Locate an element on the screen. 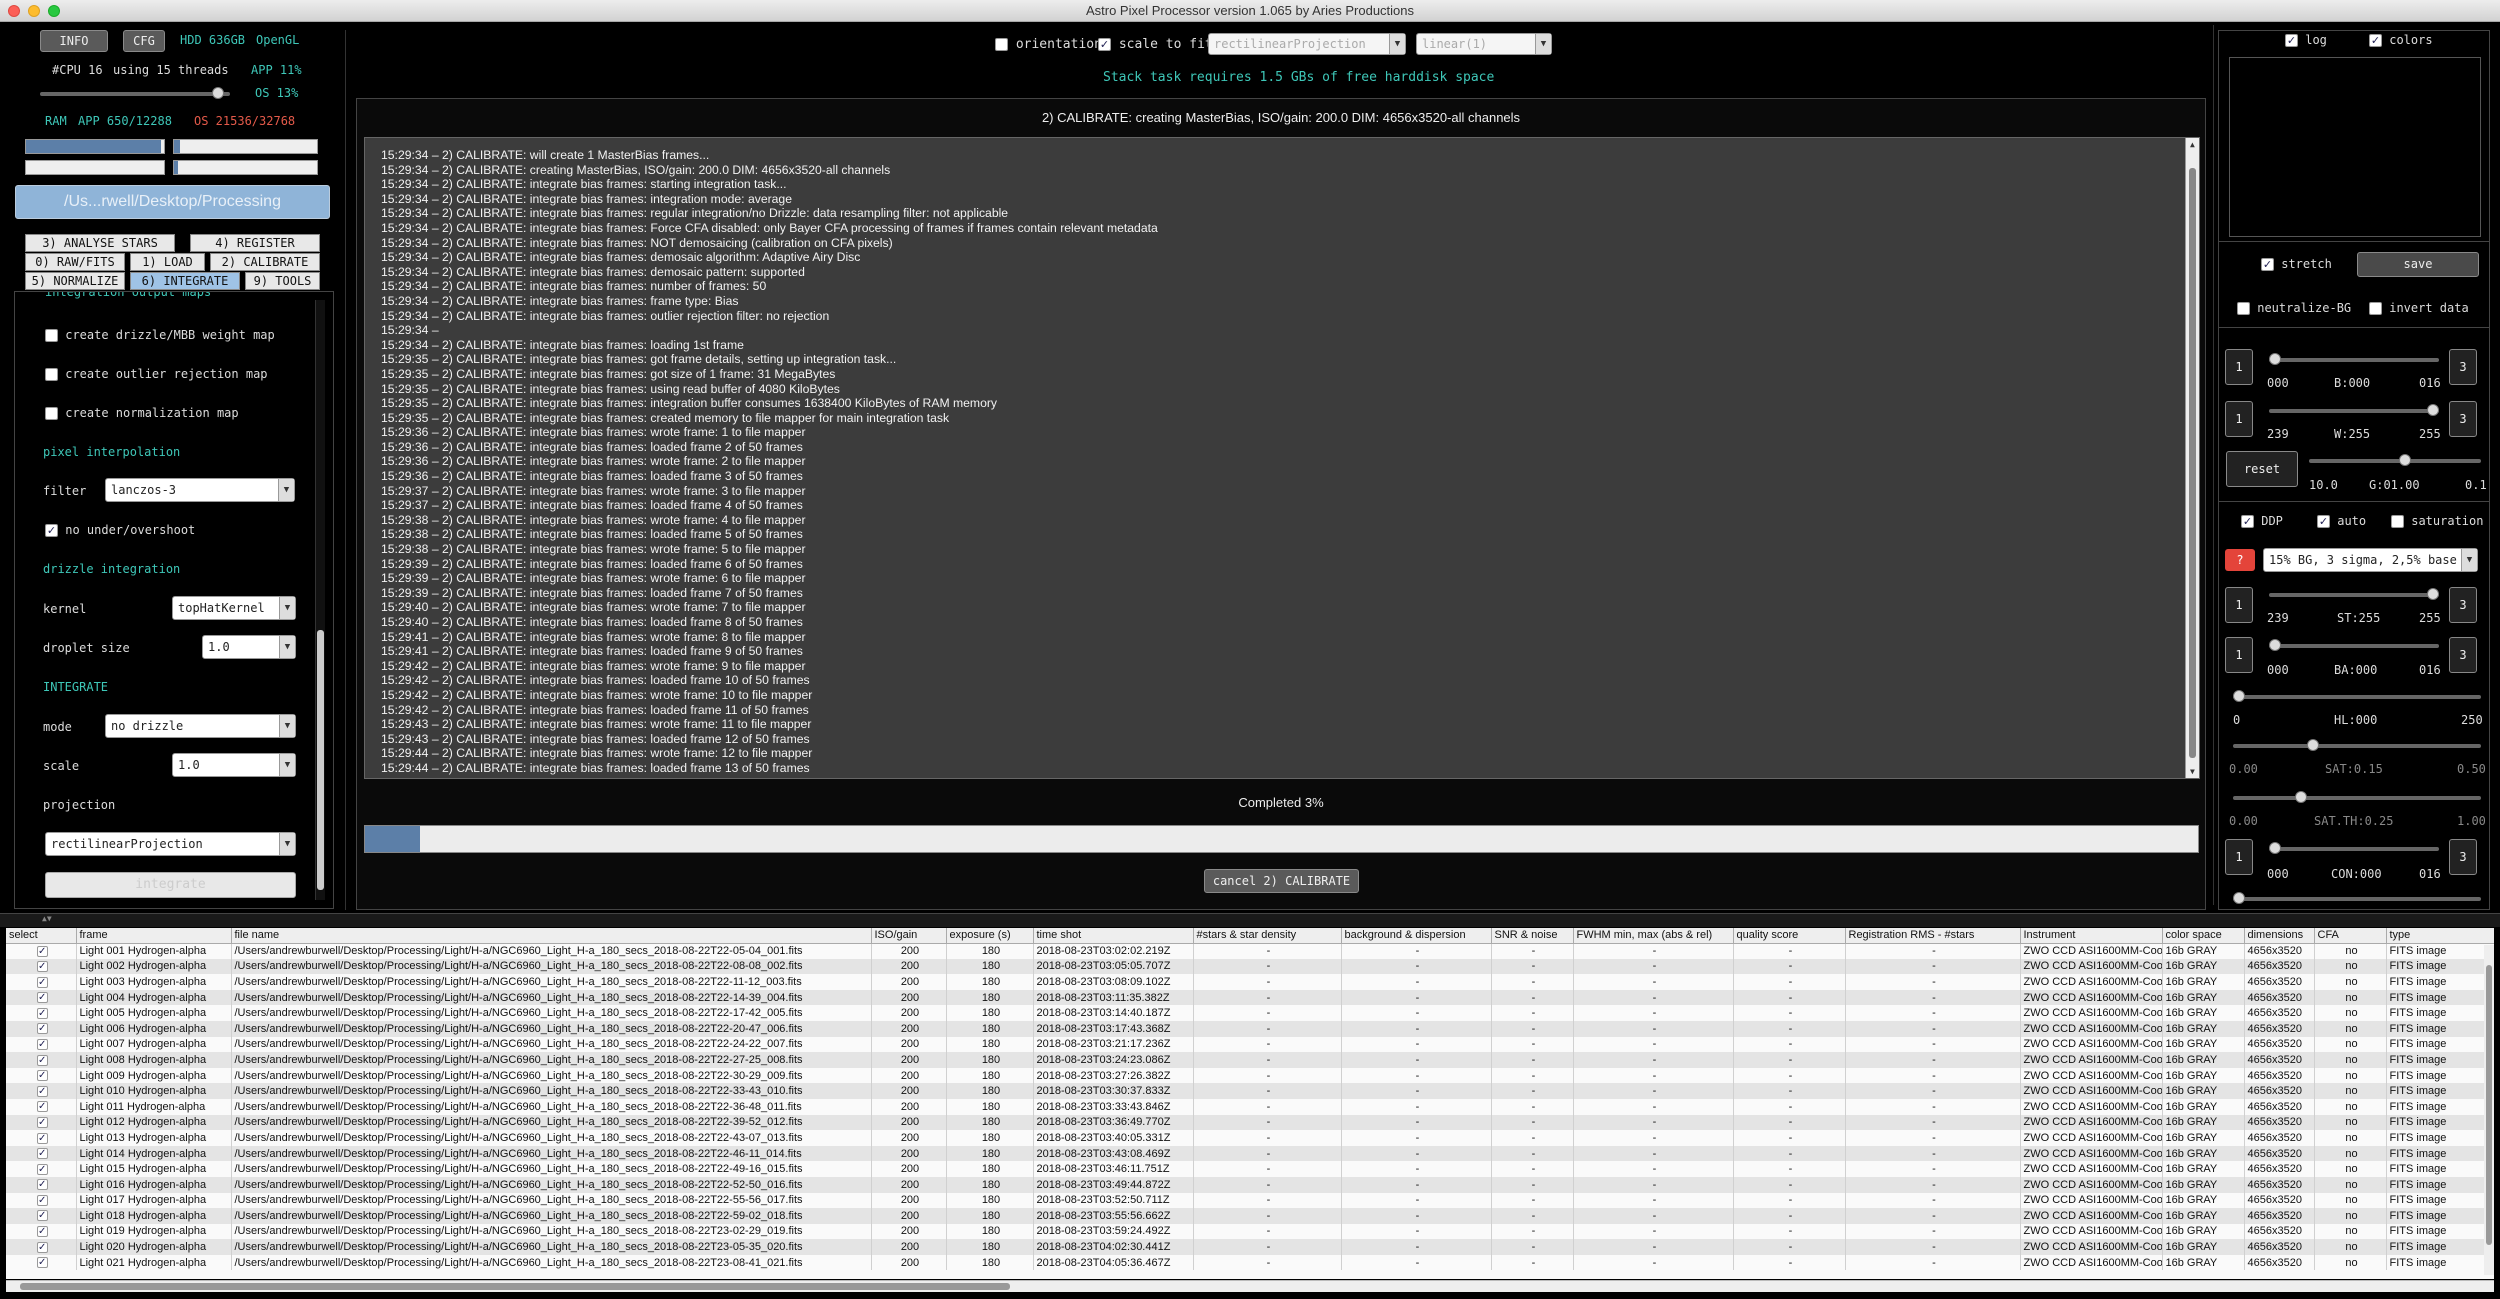 This screenshot has width=2500, height=1299. scale-to-fit-option: ✓ scale to fit is located at coordinates (1155, 44).